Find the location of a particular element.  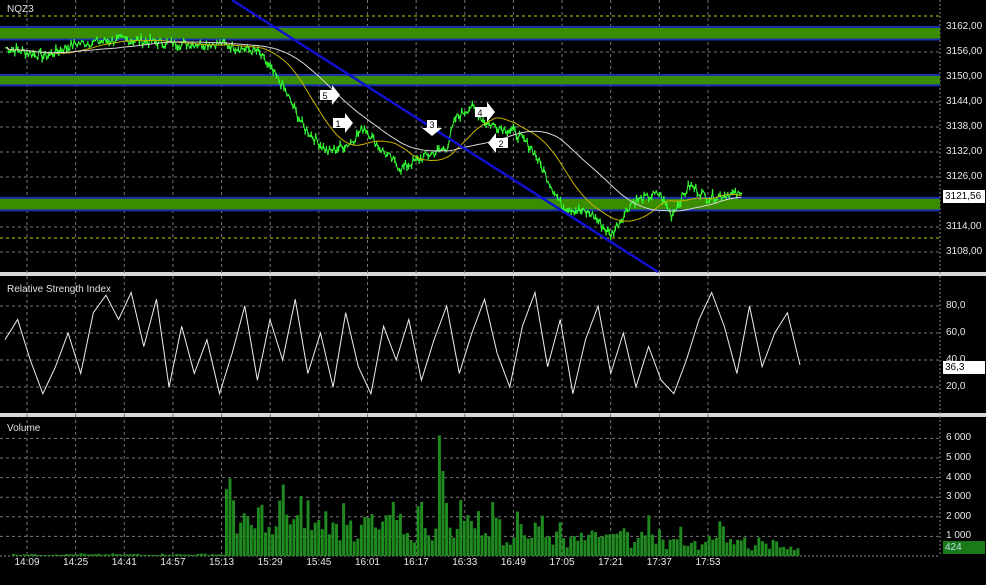

volume-panel-title: Volume is located at coordinates (24, 428).